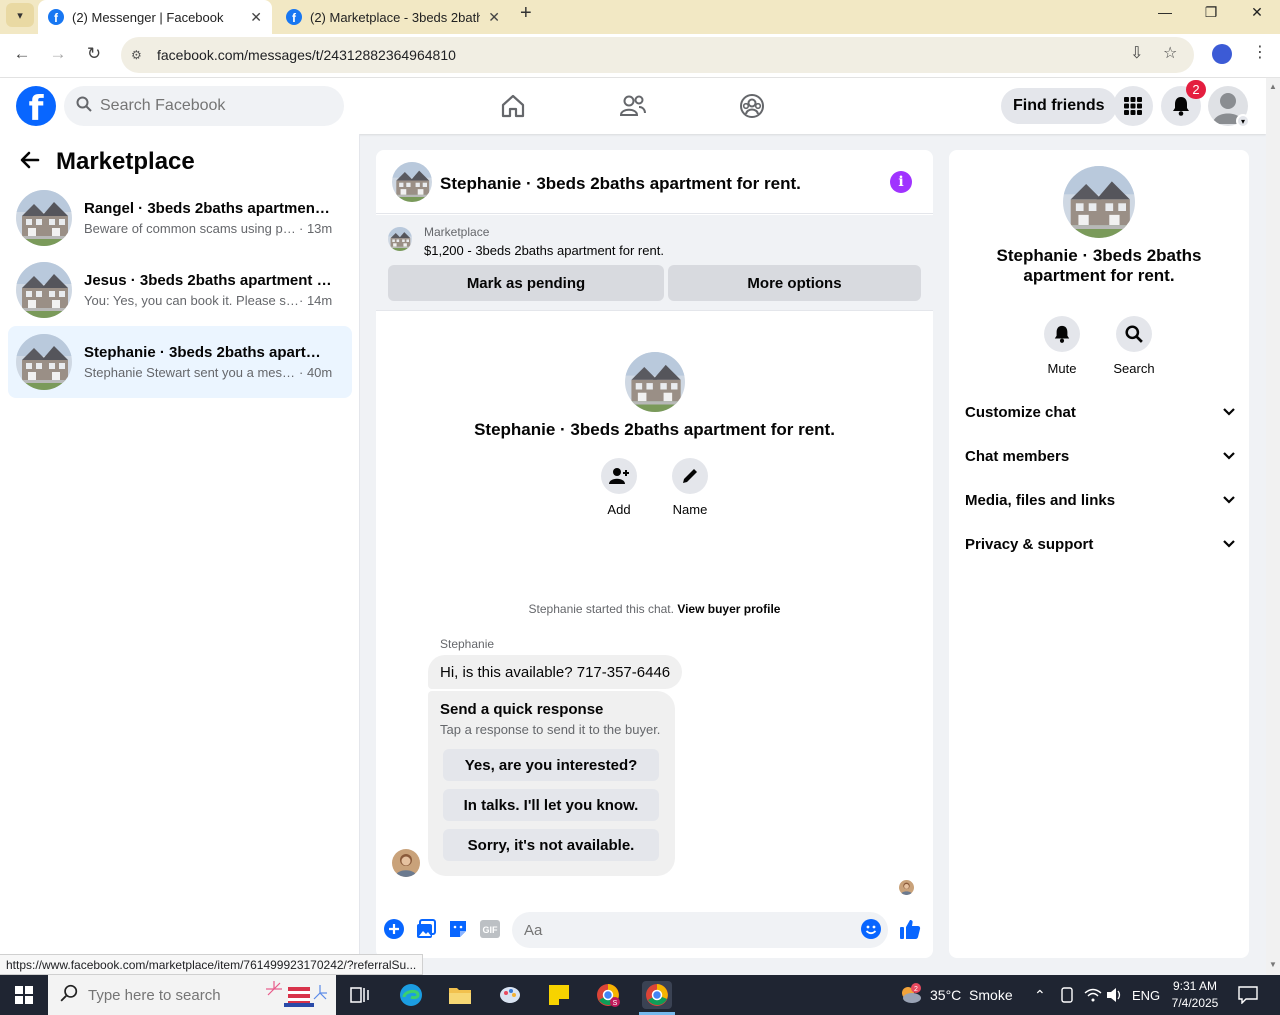 The height and width of the screenshot is (1015, 1280). What do you see at coordinates (1229, 500) in the screenshot?
I see `chevron-down-icon` at bounding box center [1229, 500].